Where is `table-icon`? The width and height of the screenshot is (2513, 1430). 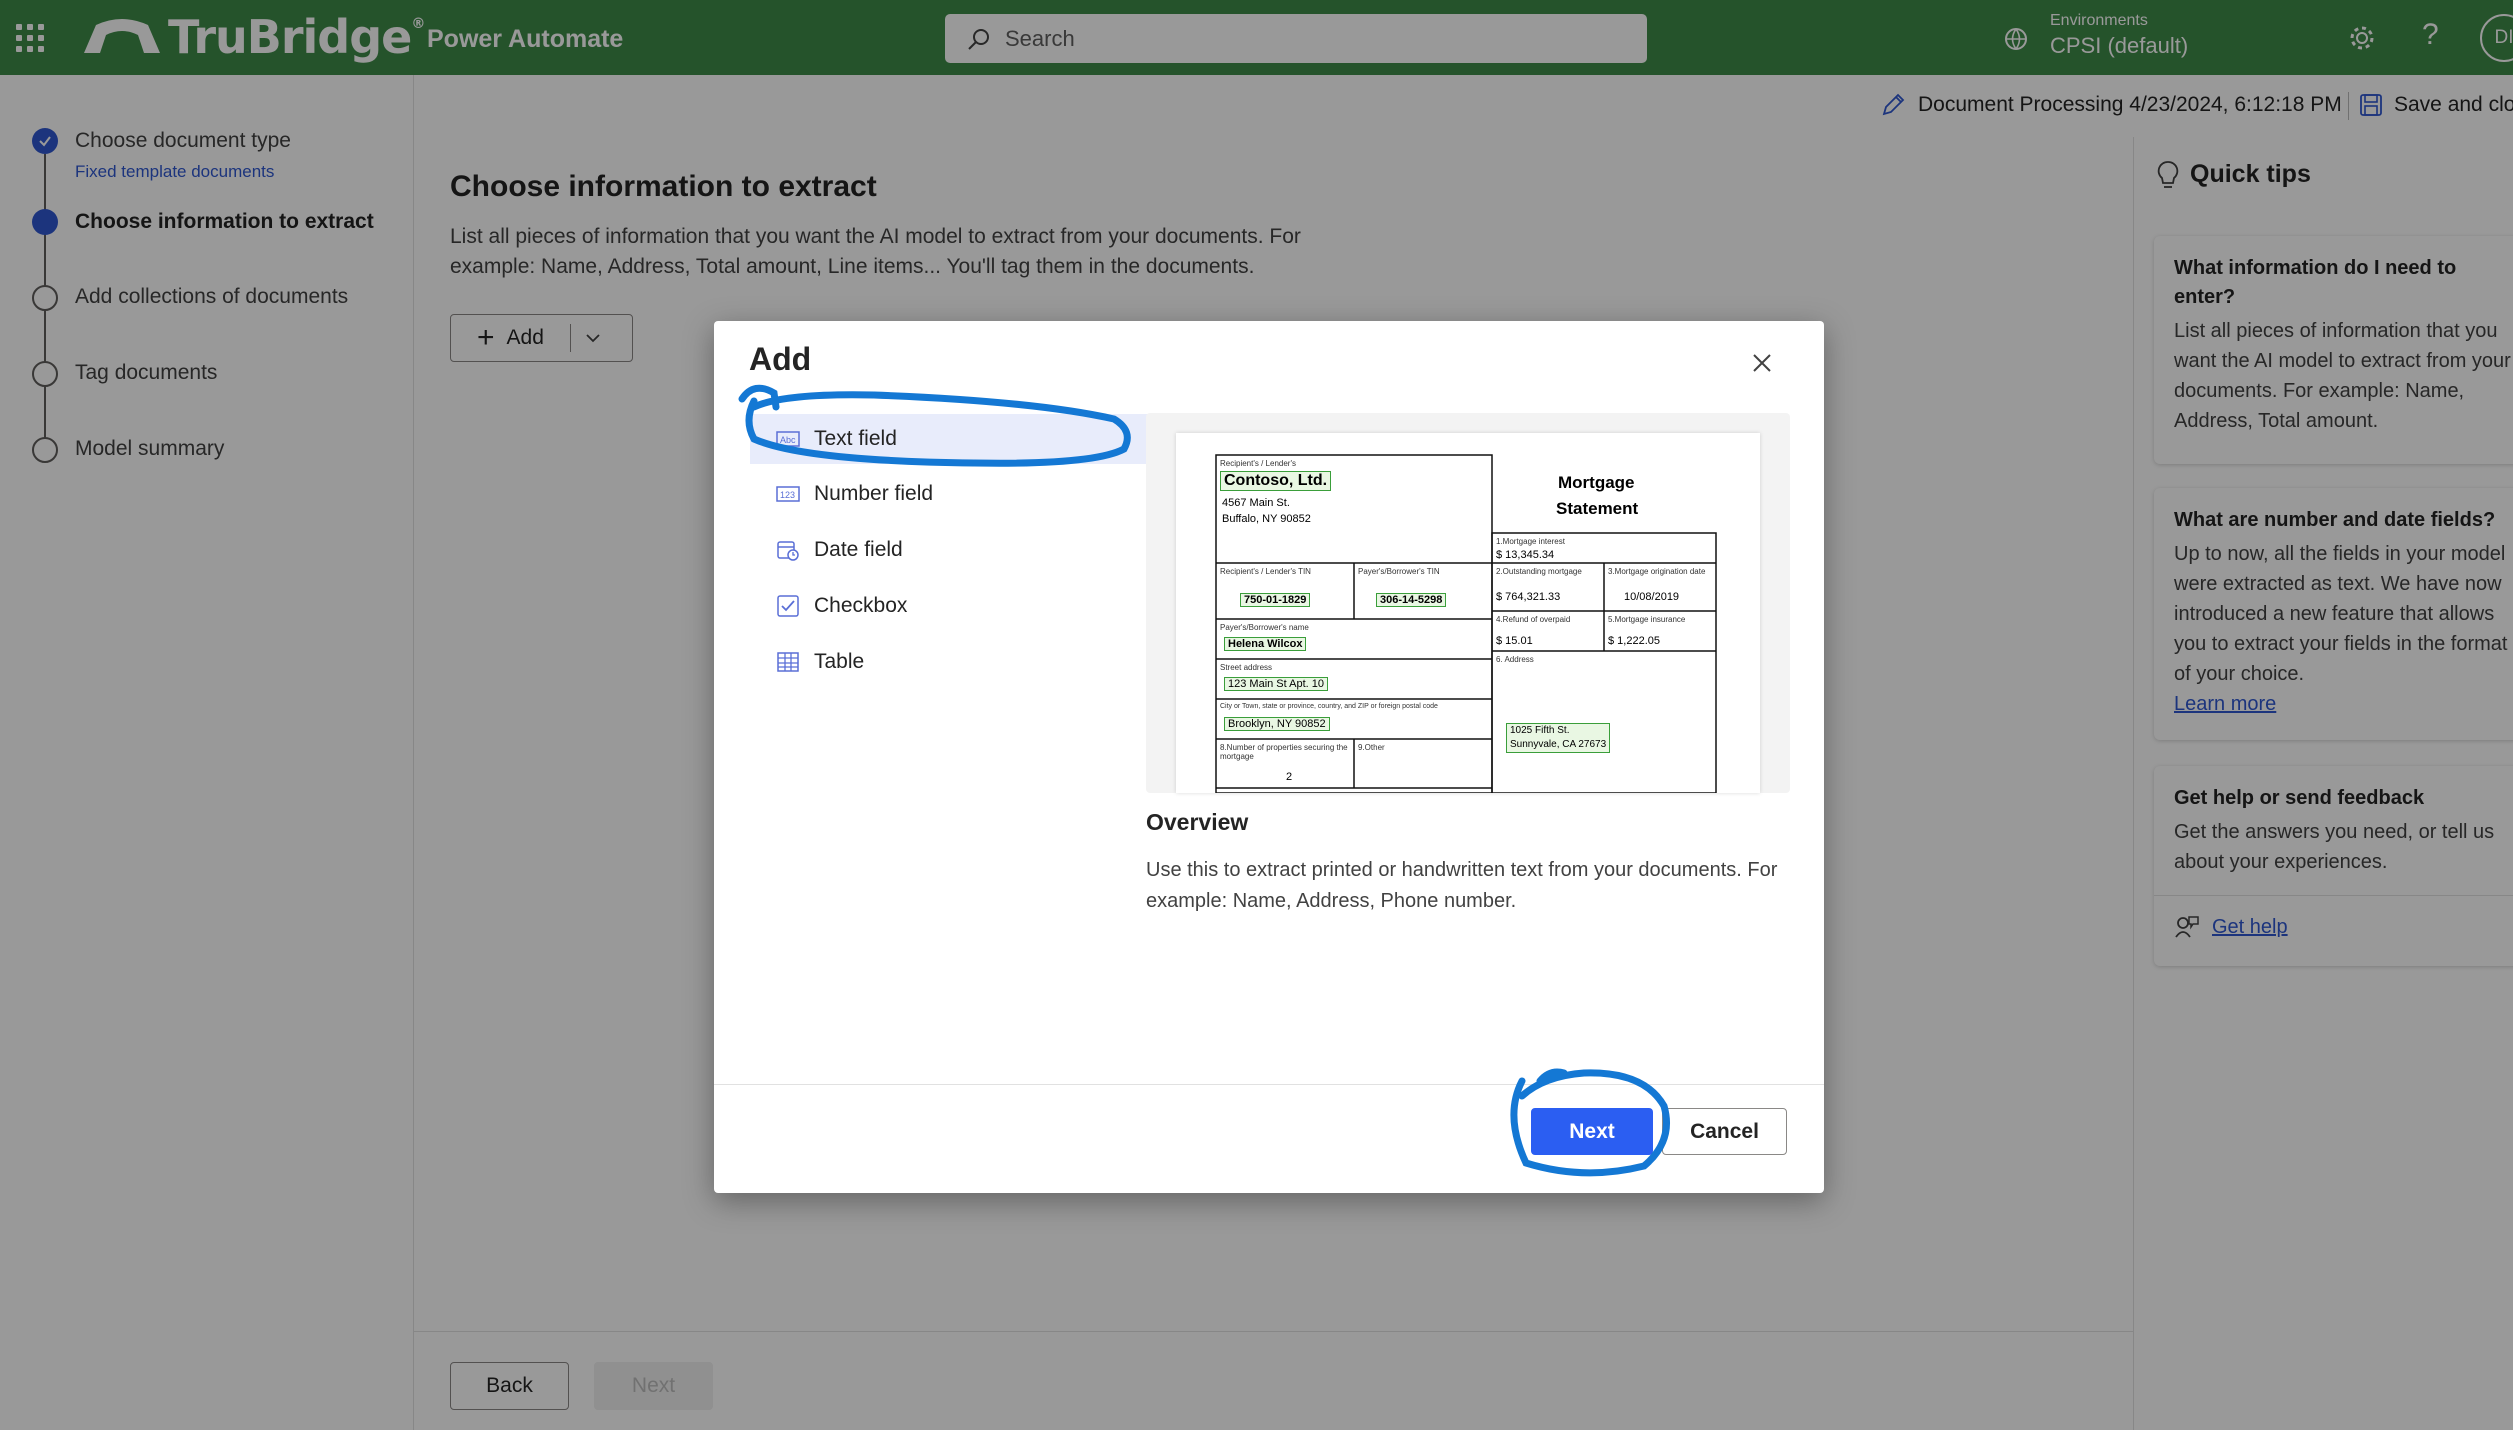
table-icon is located at coordinates (788, 662).